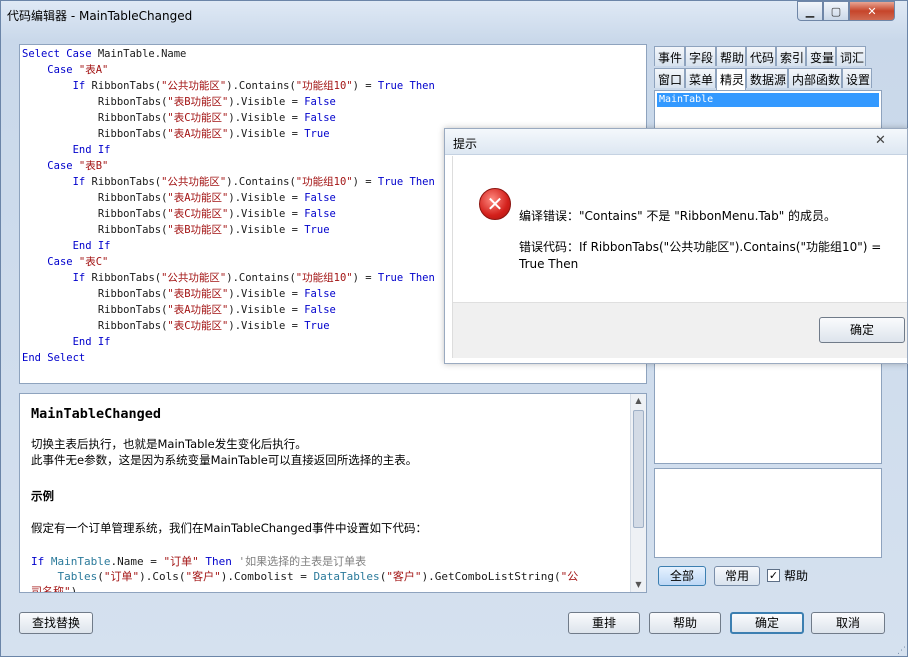  Describe the element at coordinates (162, 576) in the screenshot. I see `code-token: ).Cols(` at that location.